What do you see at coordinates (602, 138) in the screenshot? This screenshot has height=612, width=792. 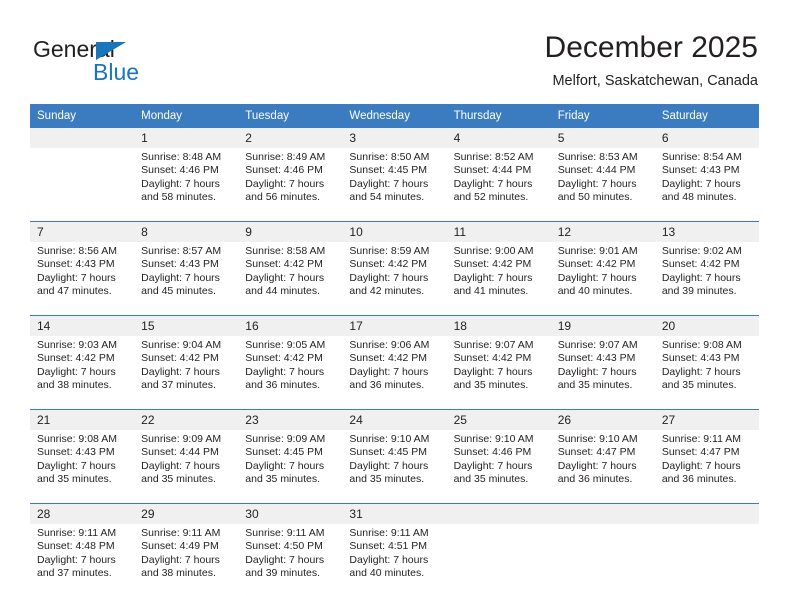 I see `day-number-5: 5` at bounding box center [602, 138].